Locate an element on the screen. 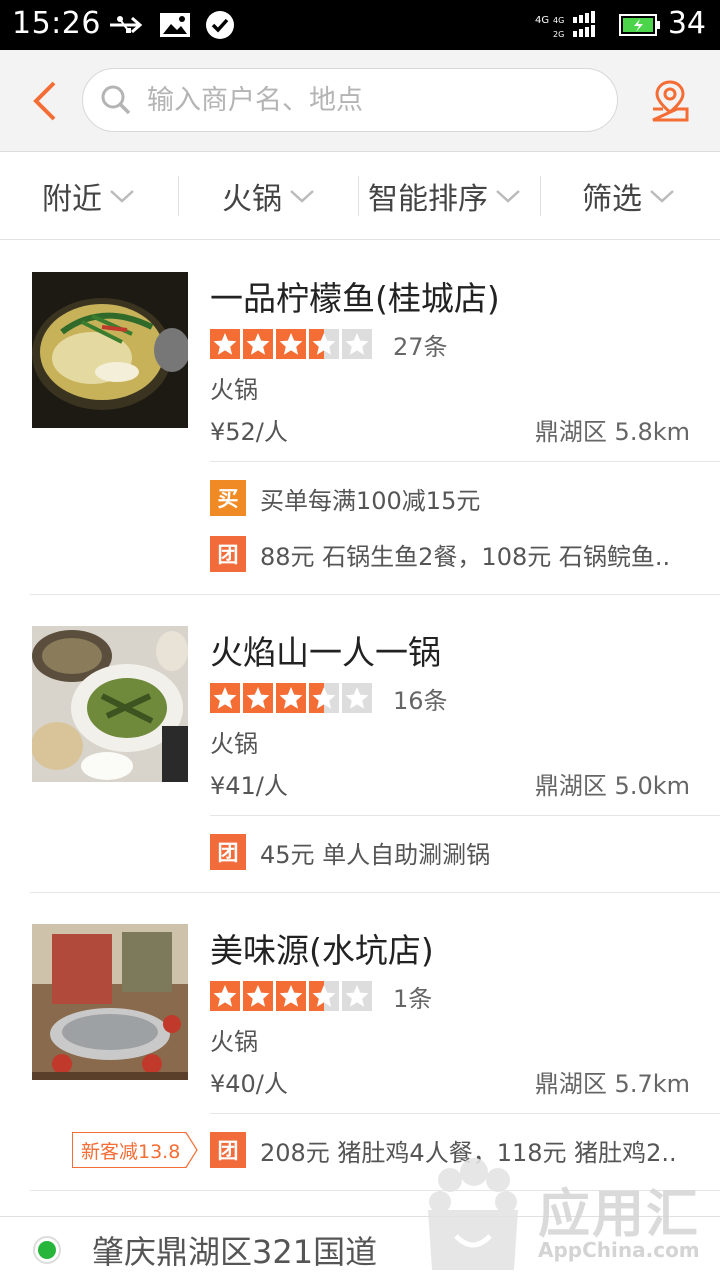 The height and width of the screenshot is (1280, 720). shop-price: ¥52/人 is located at coordinates (249, 432).